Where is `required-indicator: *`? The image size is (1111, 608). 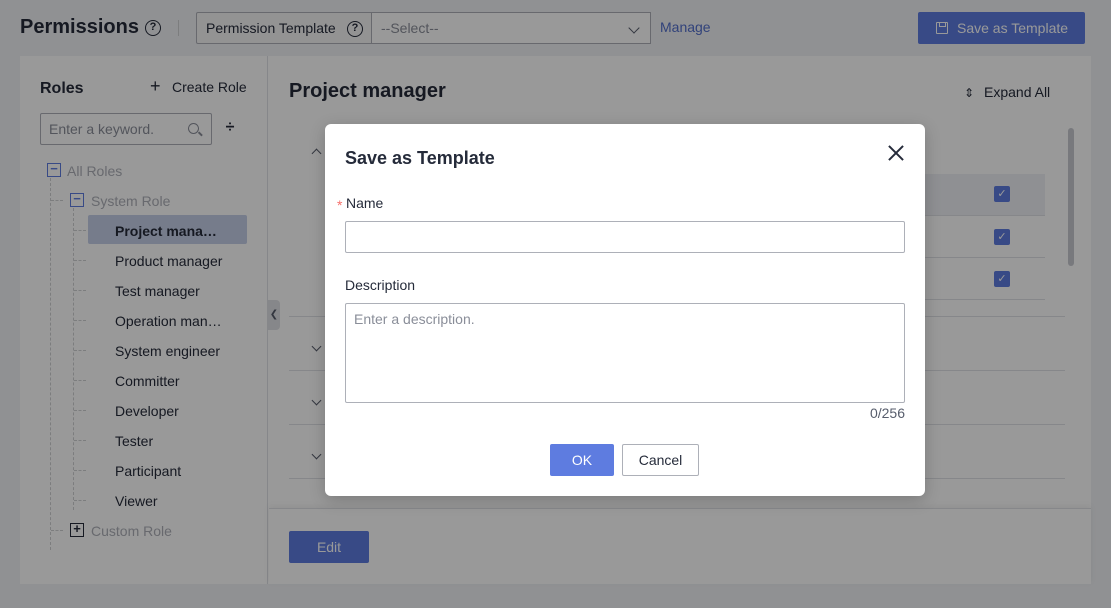
required-indicator: * is located at coordinates (340, 205).